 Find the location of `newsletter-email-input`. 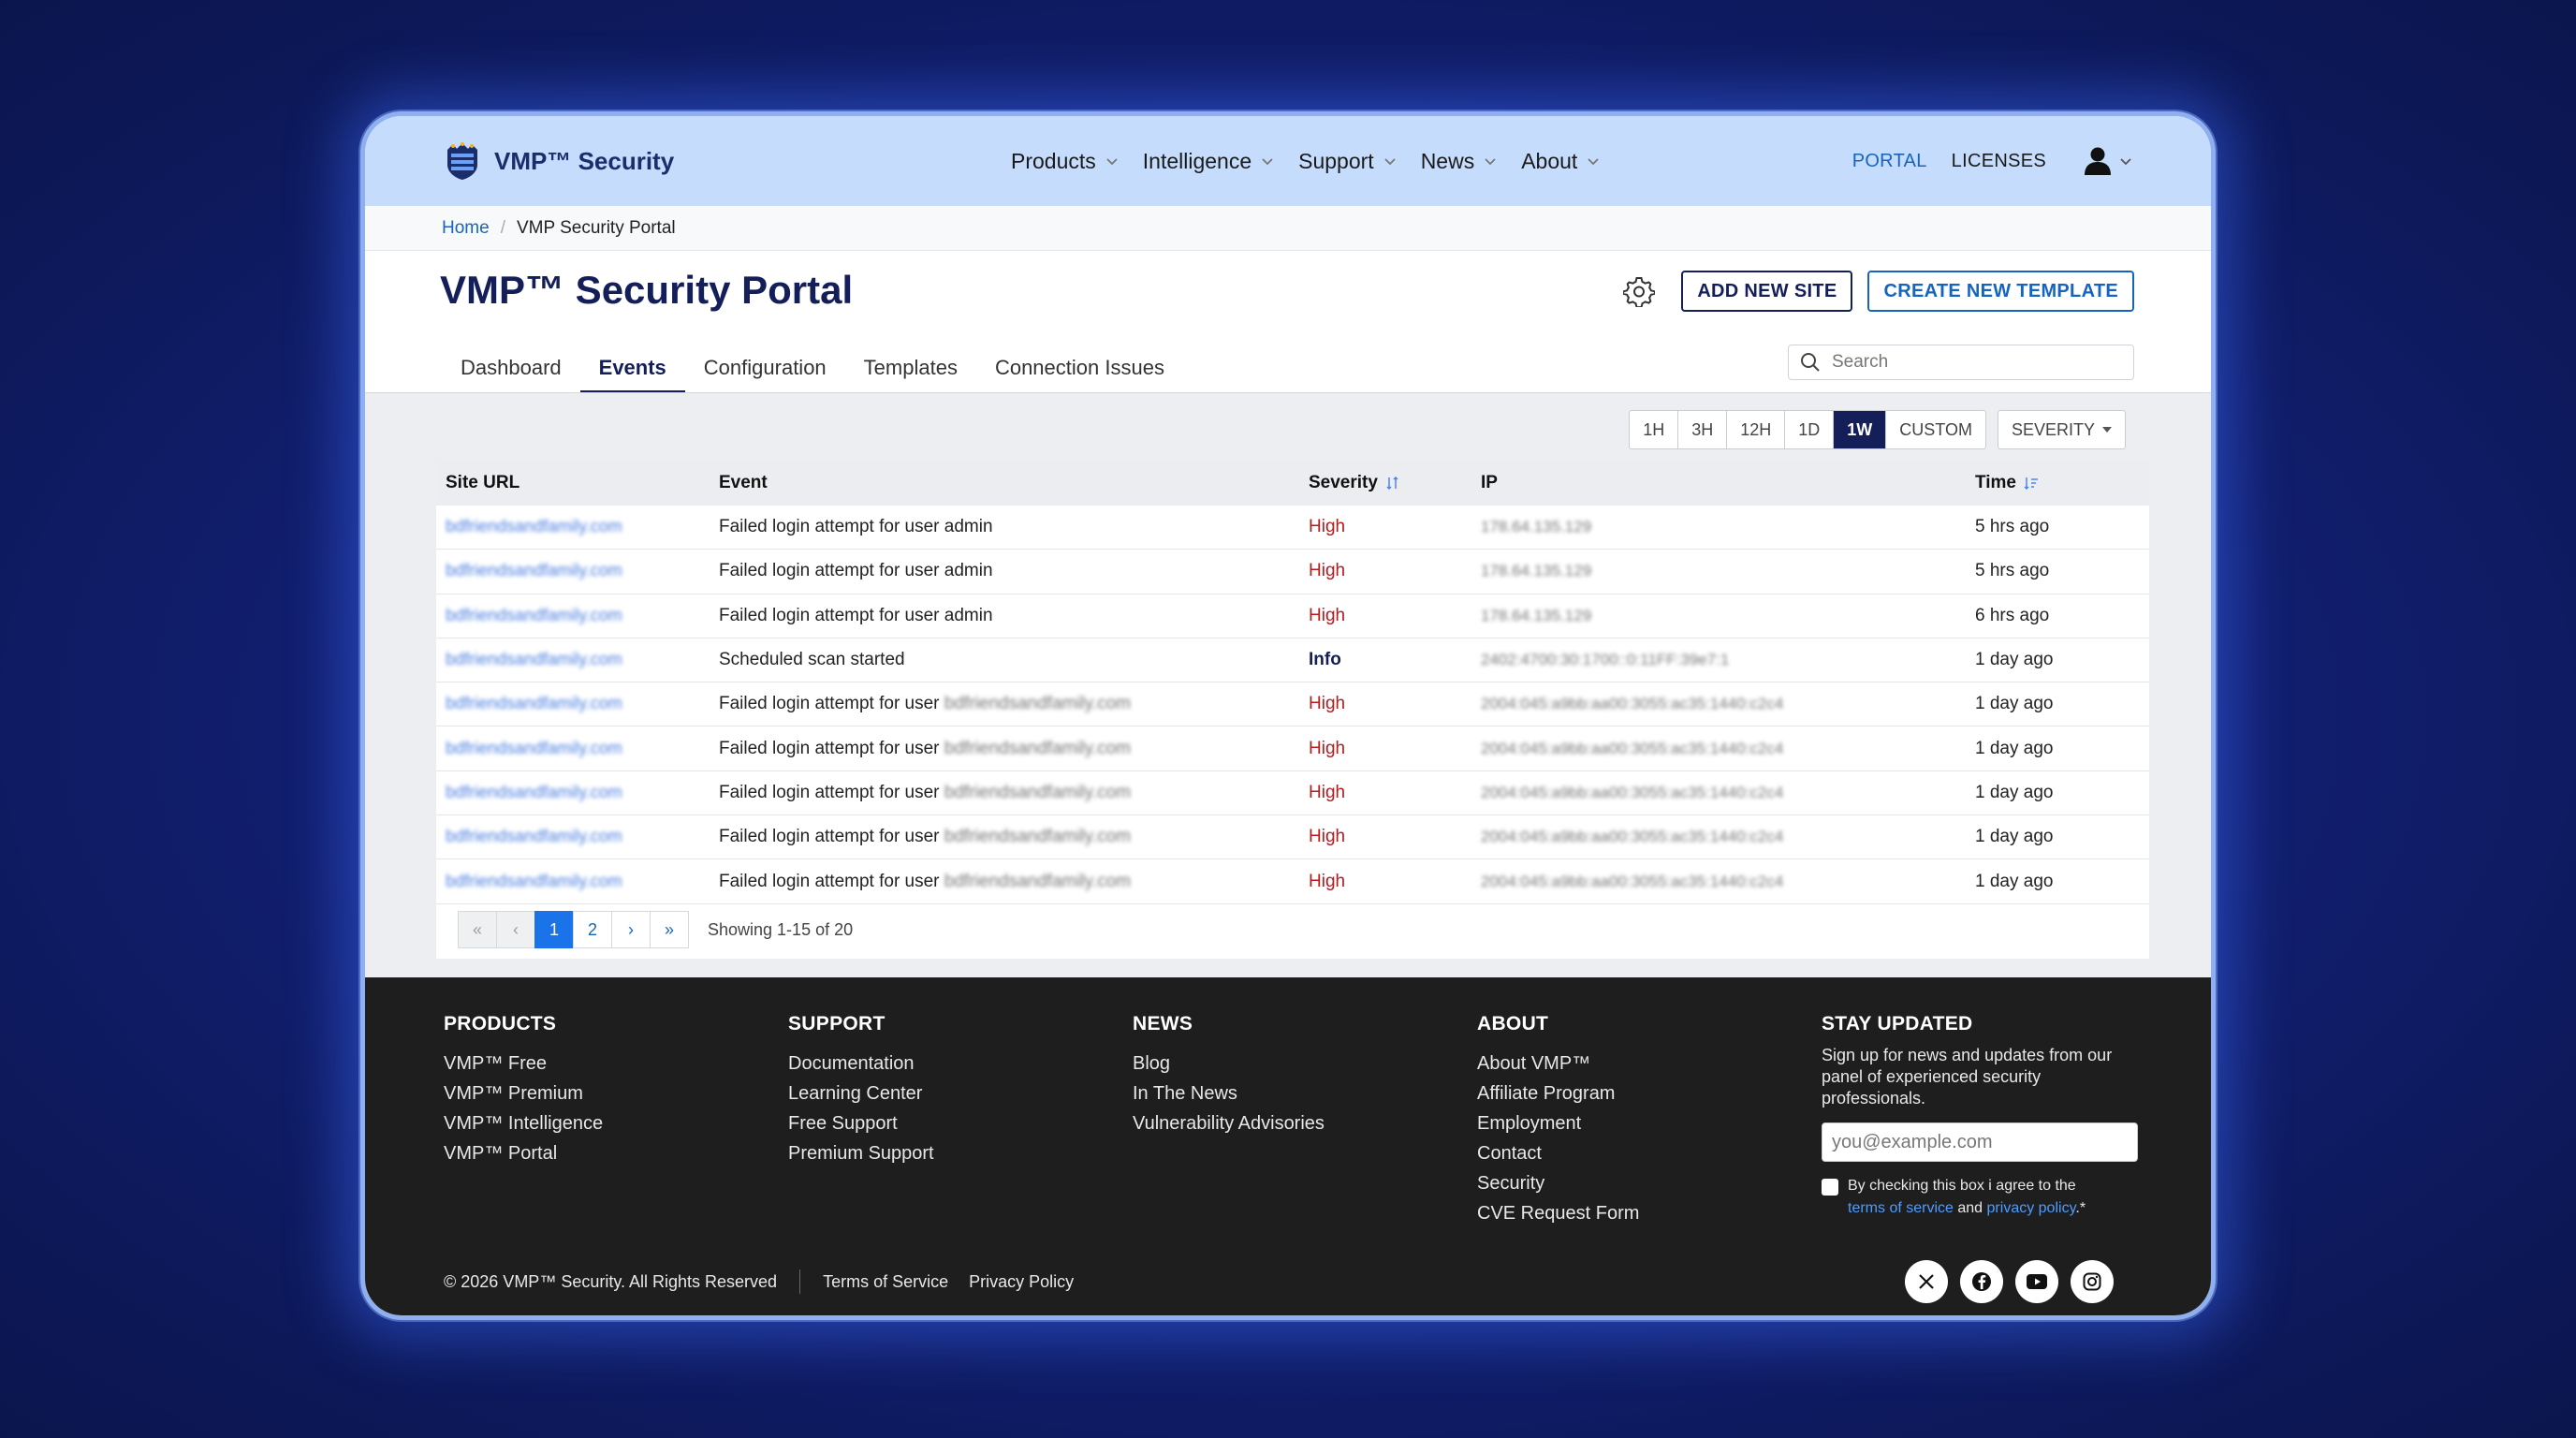

newsletter-email-input is located at coordinates (1980, 1142).